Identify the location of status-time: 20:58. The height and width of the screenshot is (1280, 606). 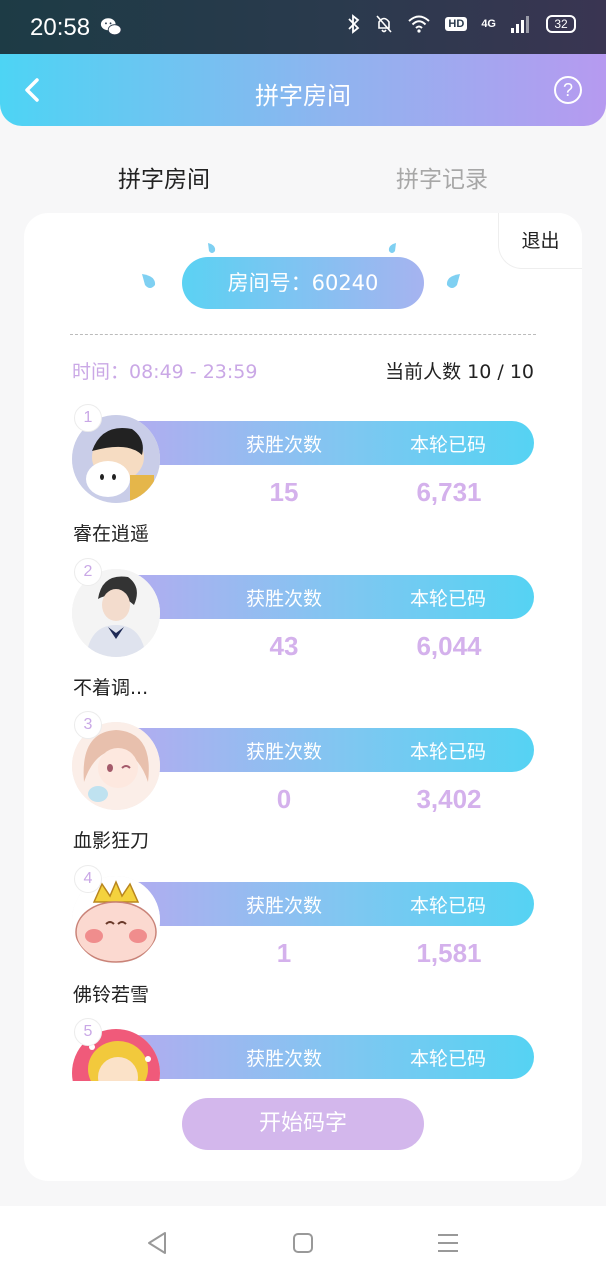
(60, 27).